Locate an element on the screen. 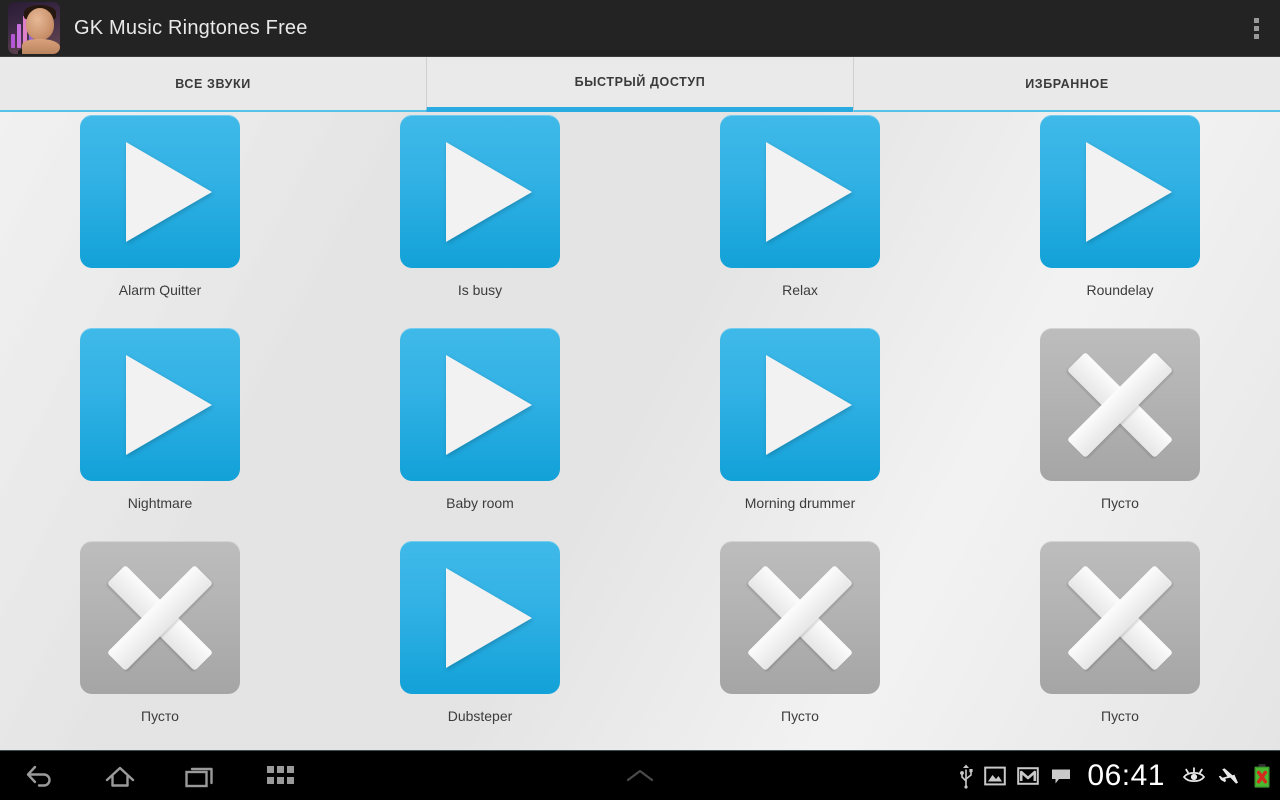 This screenshot has height=800, width=1280. sound-cell: Nightmare is located at coordinates (160, 404).